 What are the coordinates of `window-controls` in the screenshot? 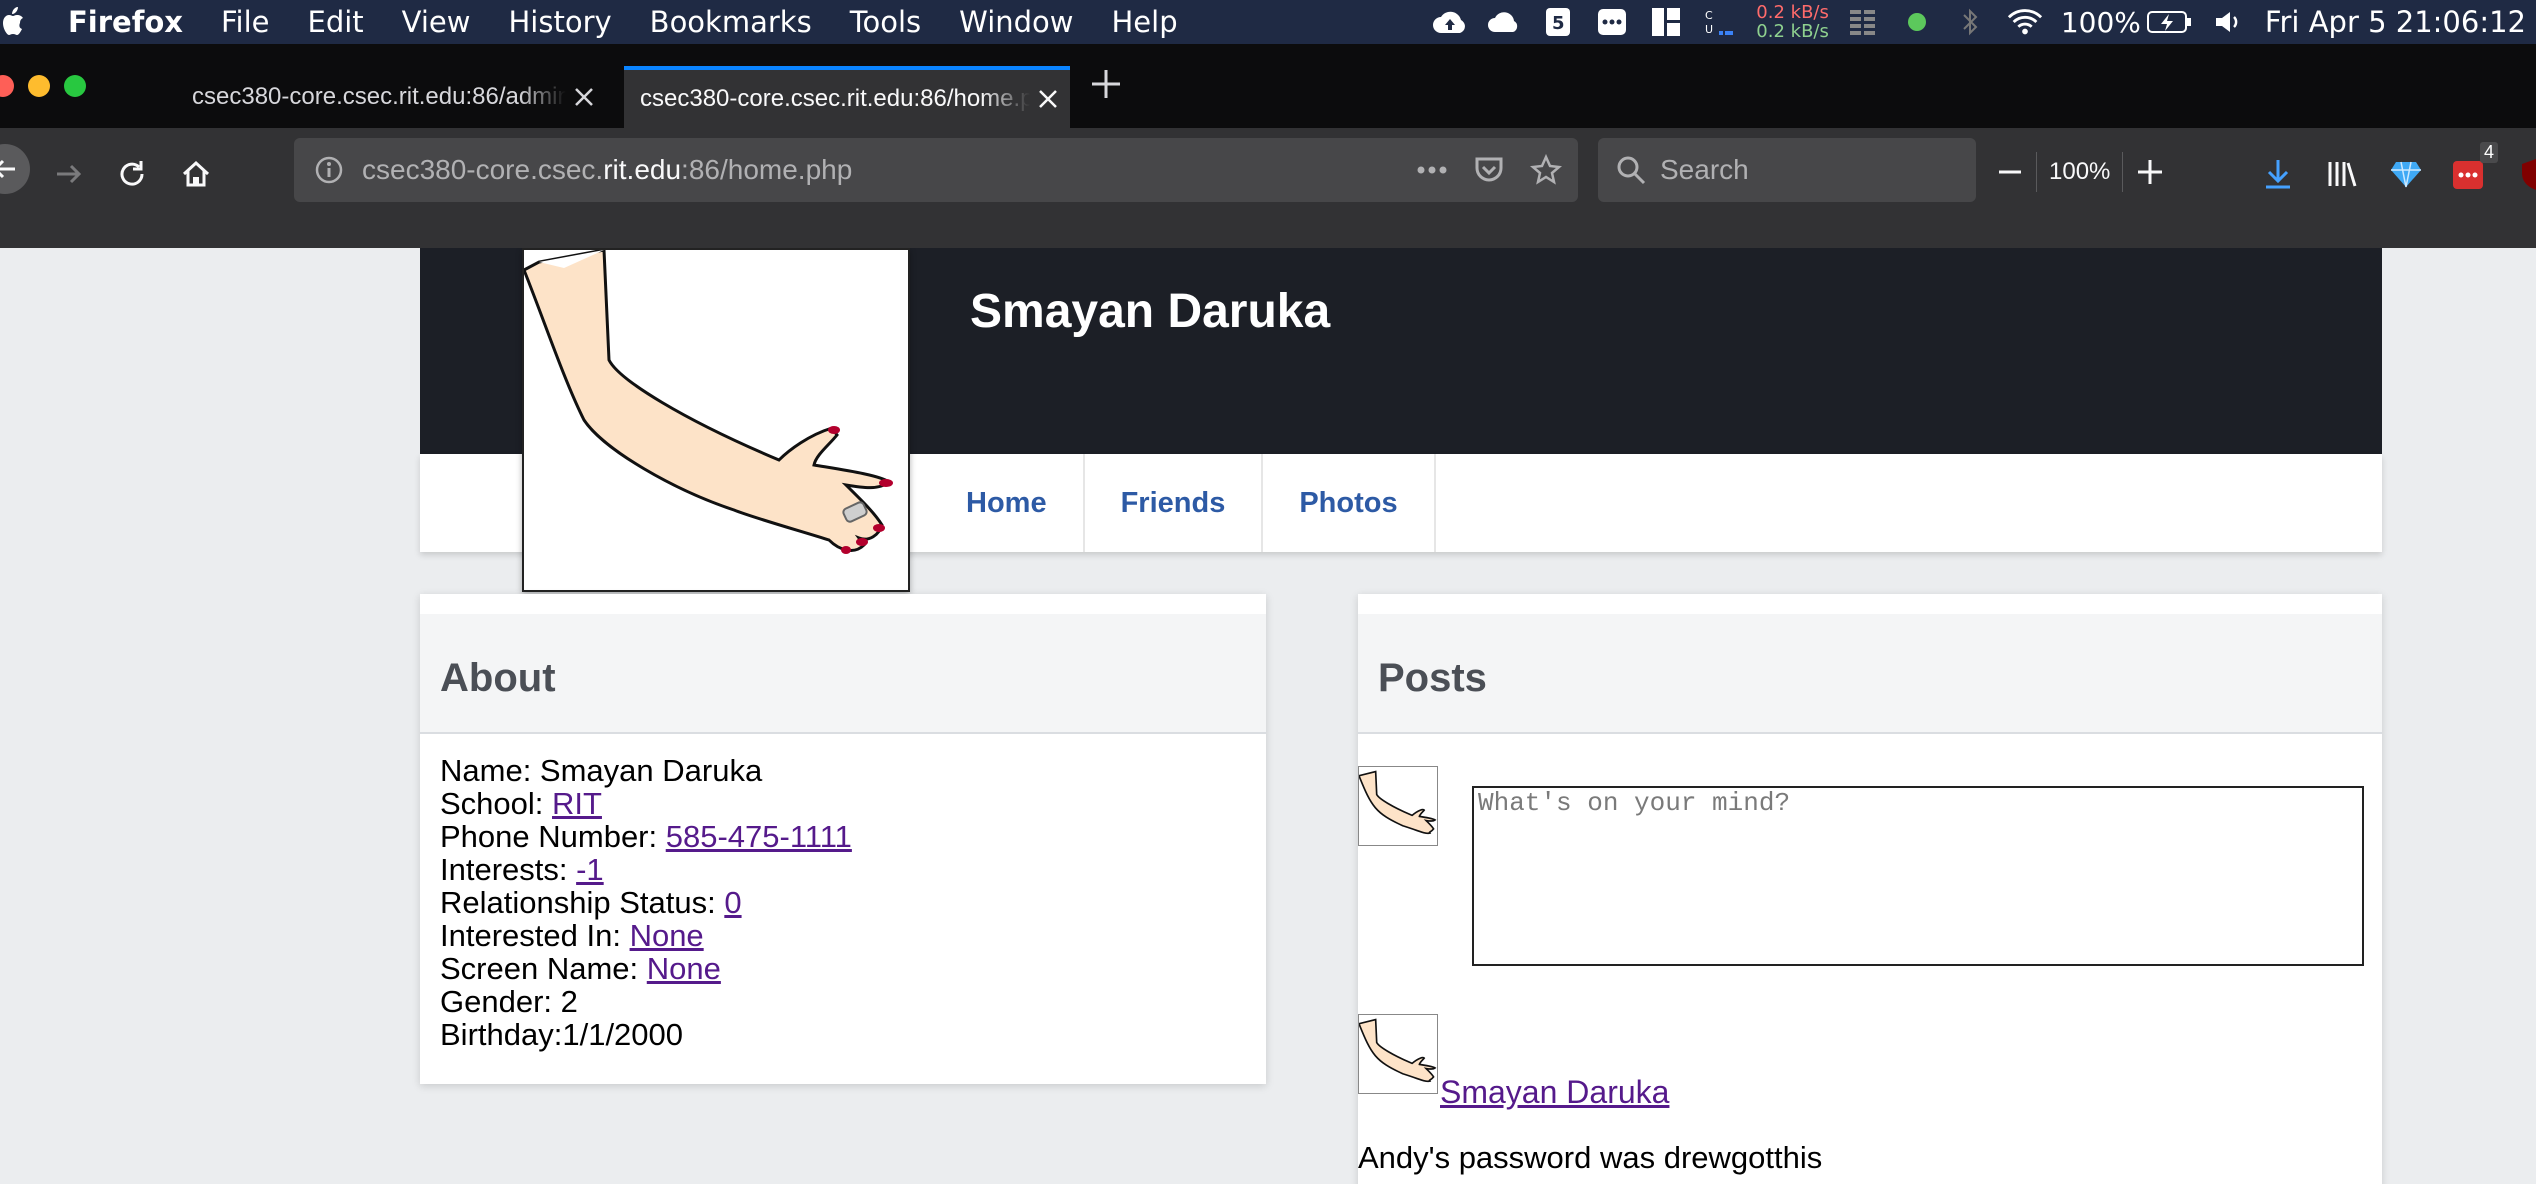 It's located at (50, 86).